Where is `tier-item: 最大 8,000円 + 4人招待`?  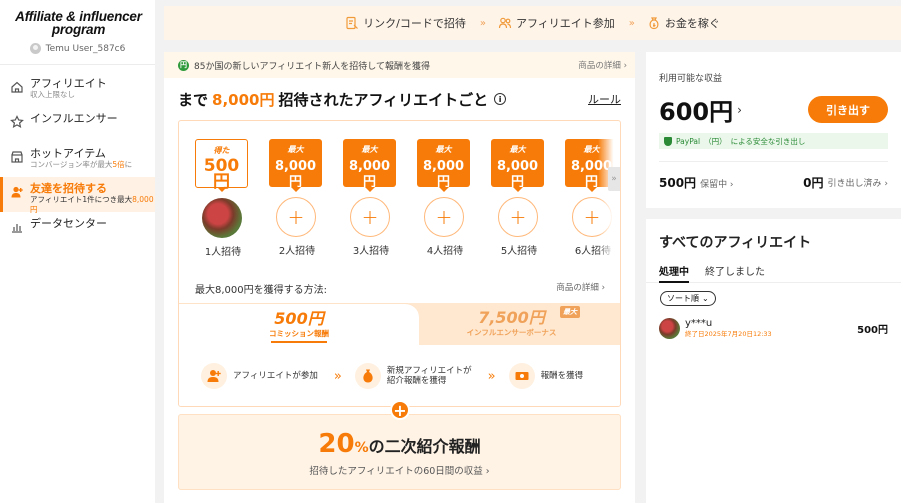 tier-item: 最大 8,000円 + 4人招待 is located at coordinates (445, 198).